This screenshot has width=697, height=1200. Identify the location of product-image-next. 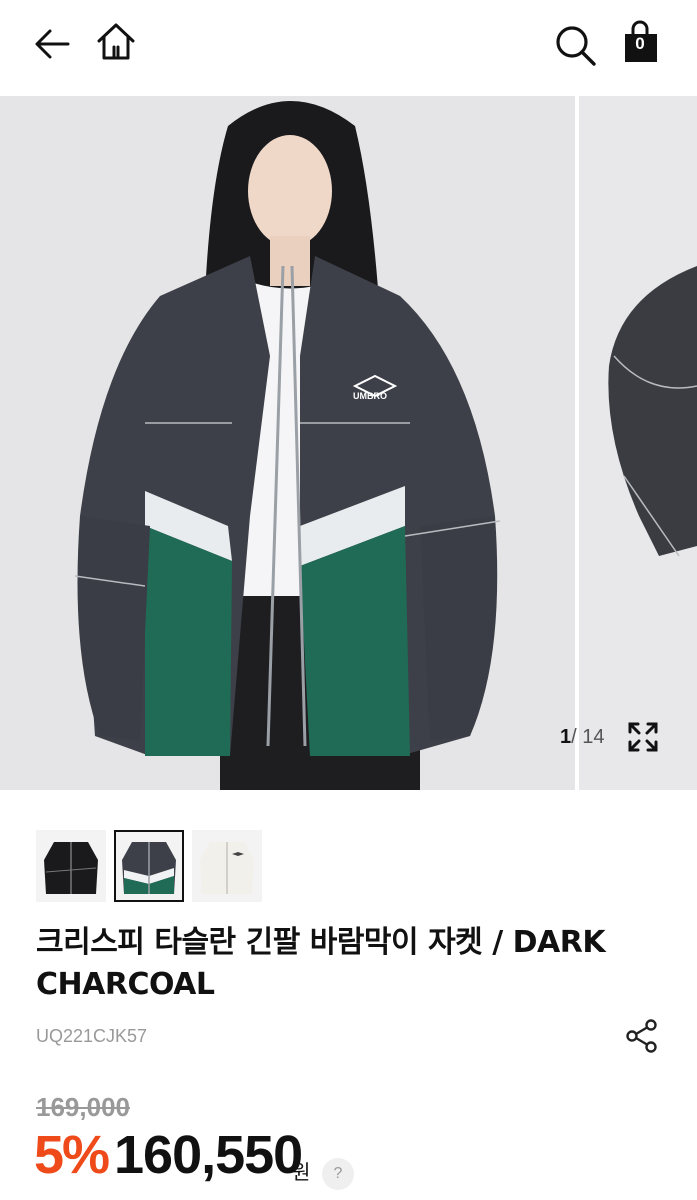
(638, 443).